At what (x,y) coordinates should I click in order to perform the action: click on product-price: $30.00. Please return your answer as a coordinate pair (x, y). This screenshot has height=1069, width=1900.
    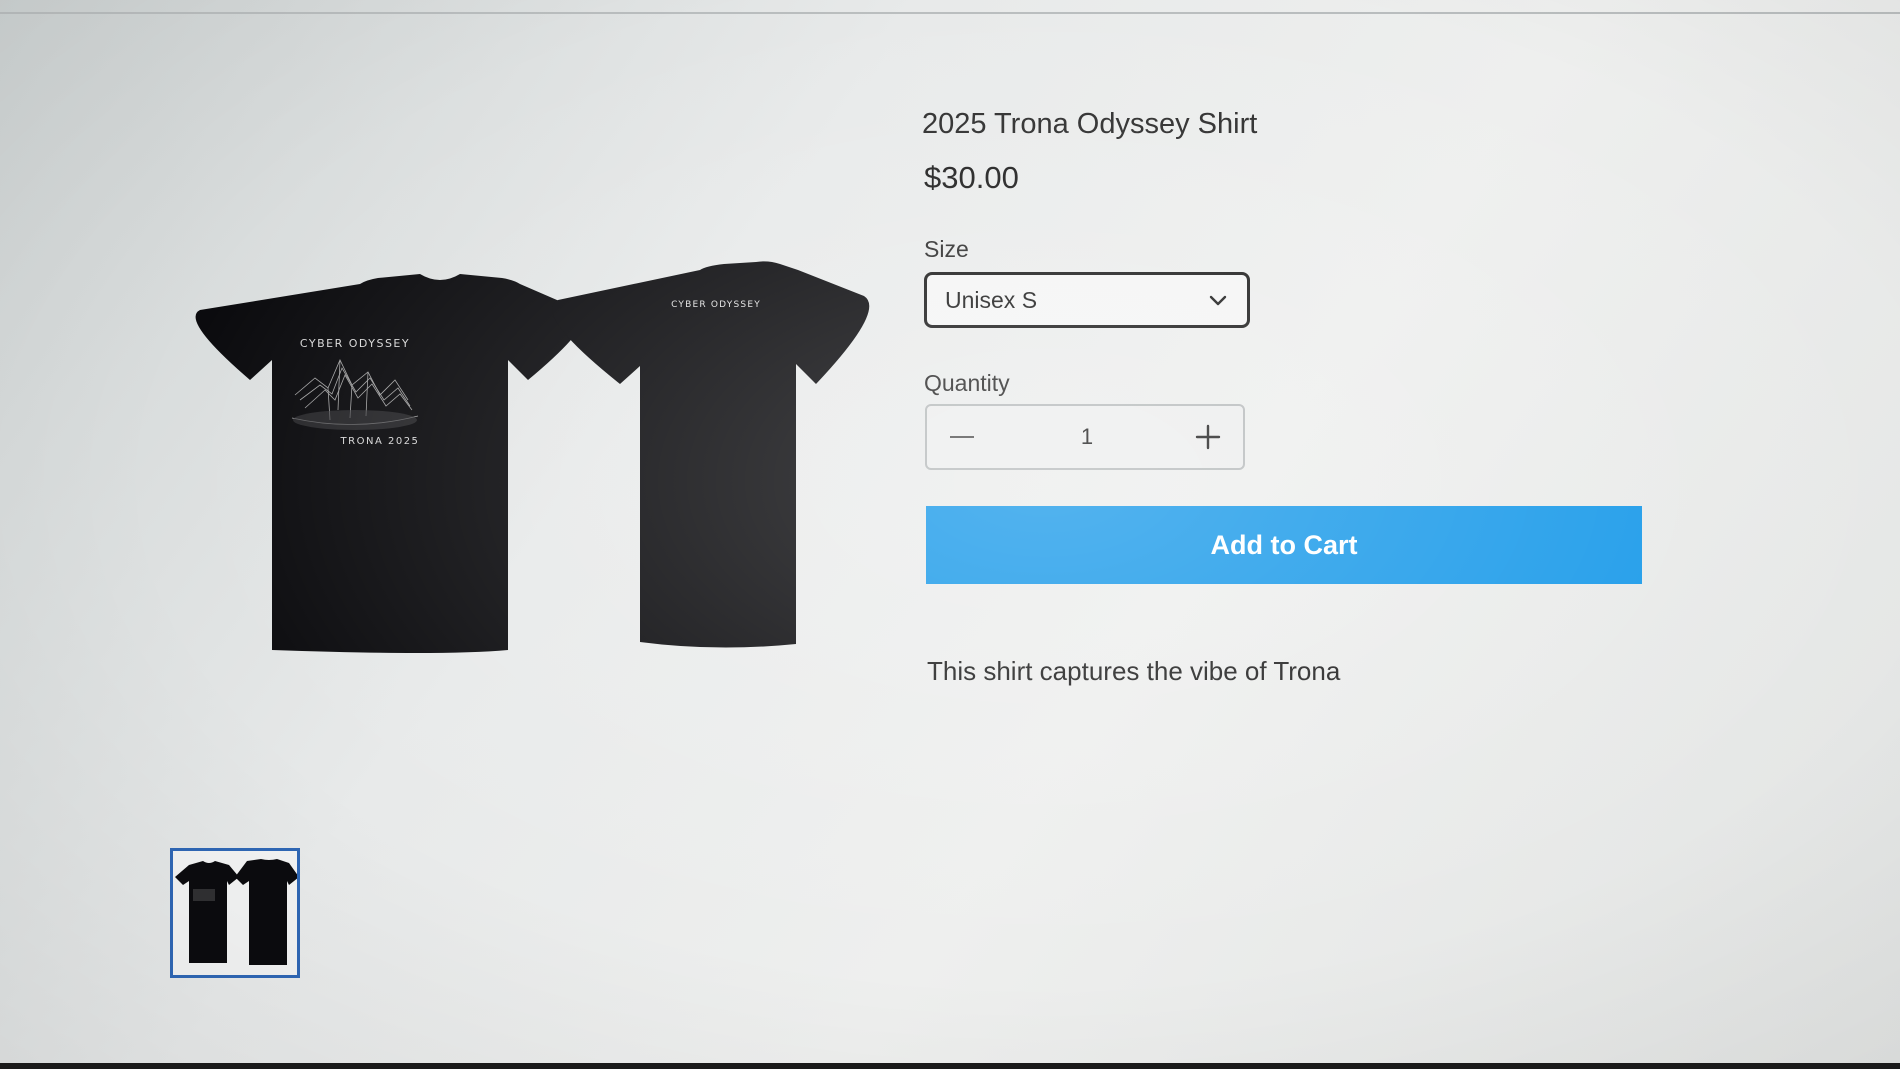
    Looking at the image, I should click on (971, 177).